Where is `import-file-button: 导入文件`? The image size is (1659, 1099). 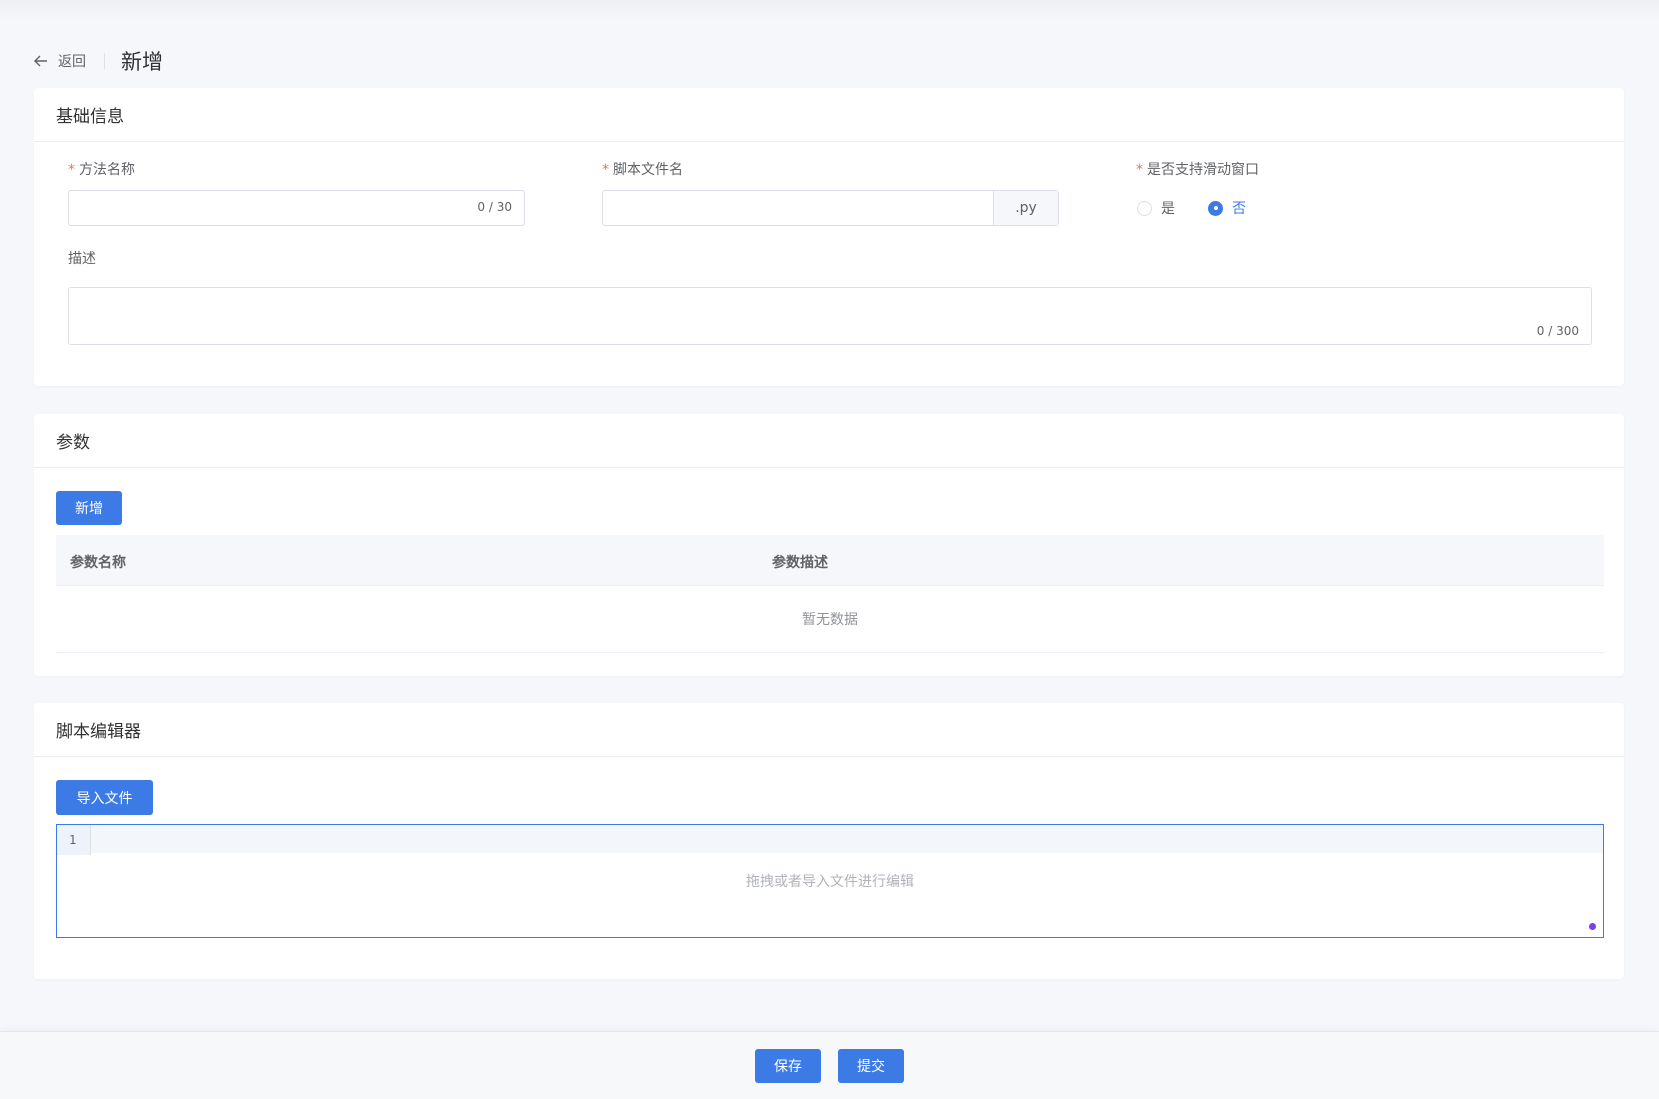
import-file-button: 导入文件 is located at coordinates (104, 797).